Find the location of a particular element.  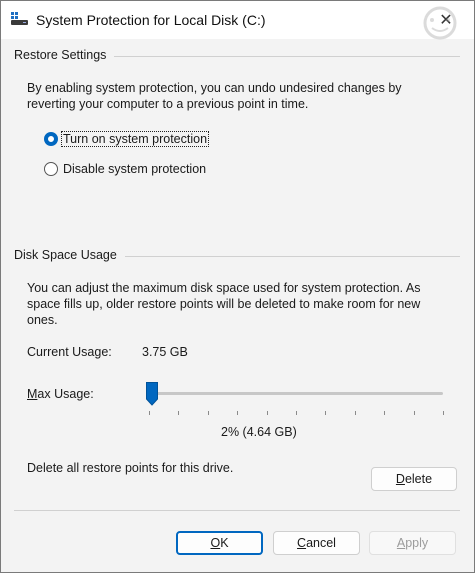

disk-description-line3: ones. is located at coordinates (42, 320).